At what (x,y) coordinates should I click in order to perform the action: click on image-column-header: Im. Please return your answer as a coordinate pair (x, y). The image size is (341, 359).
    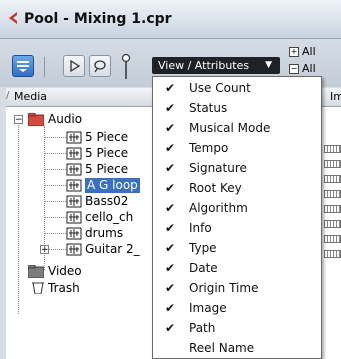
    Looking at the image, I should click on (335, 96).